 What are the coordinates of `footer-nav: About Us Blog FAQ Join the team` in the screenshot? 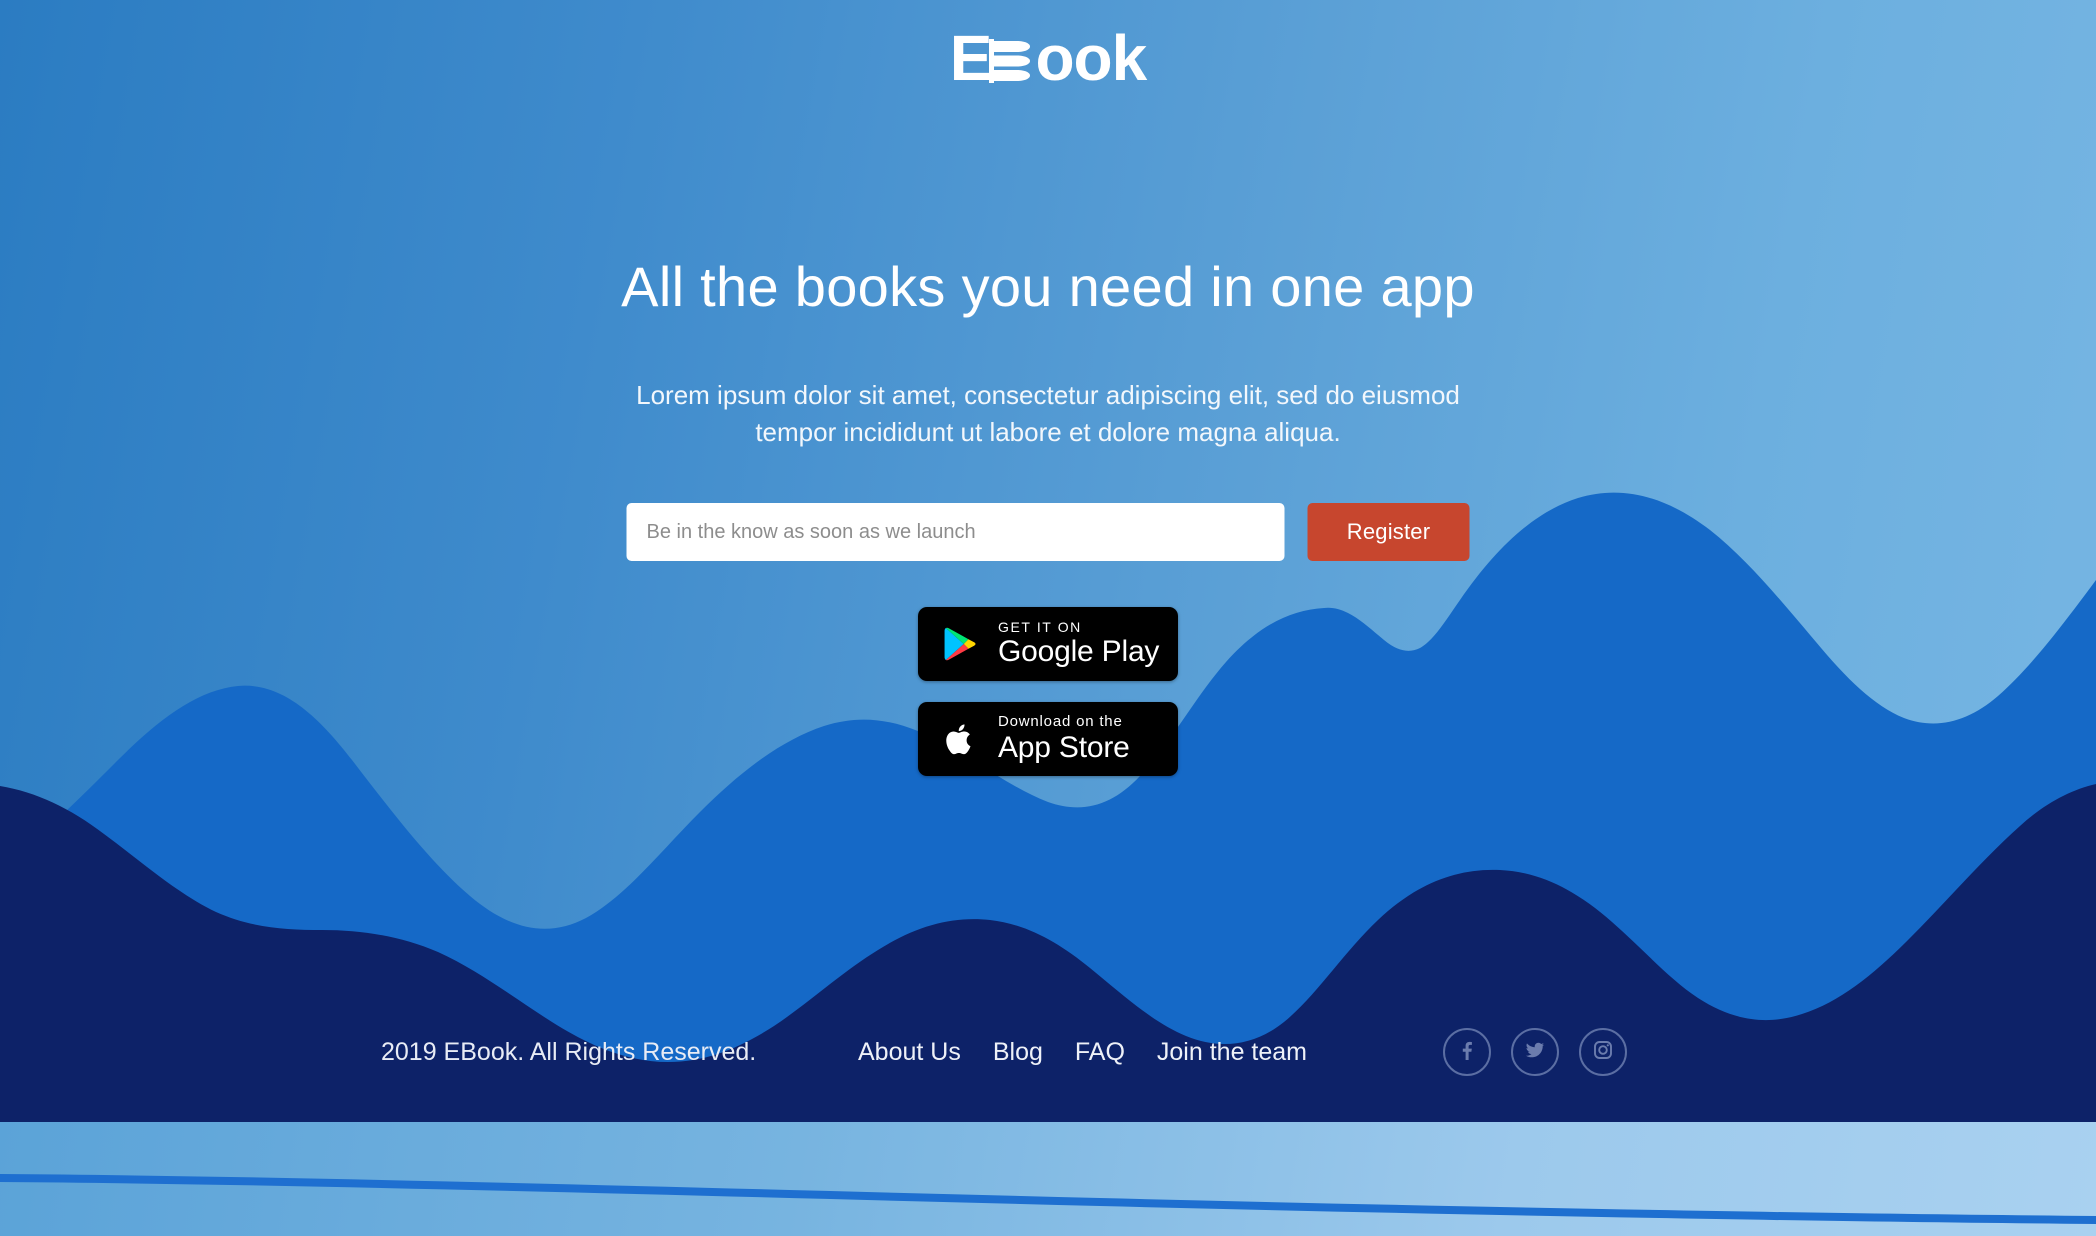 It's located at (1082, 1052).